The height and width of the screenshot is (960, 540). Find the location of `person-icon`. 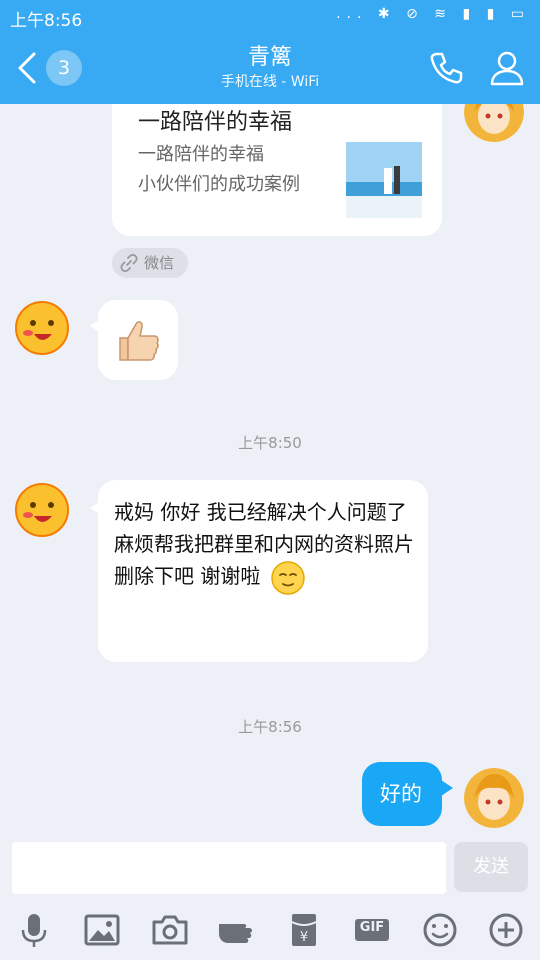

person-icon is located at coordinates (507, 68).